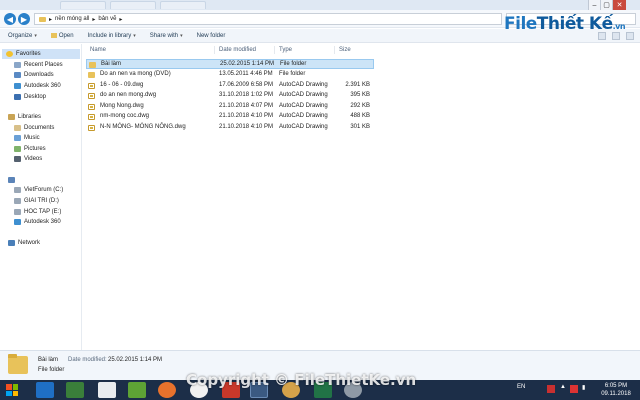  I want to click on sidebar-item-computer, so click(11, 180).